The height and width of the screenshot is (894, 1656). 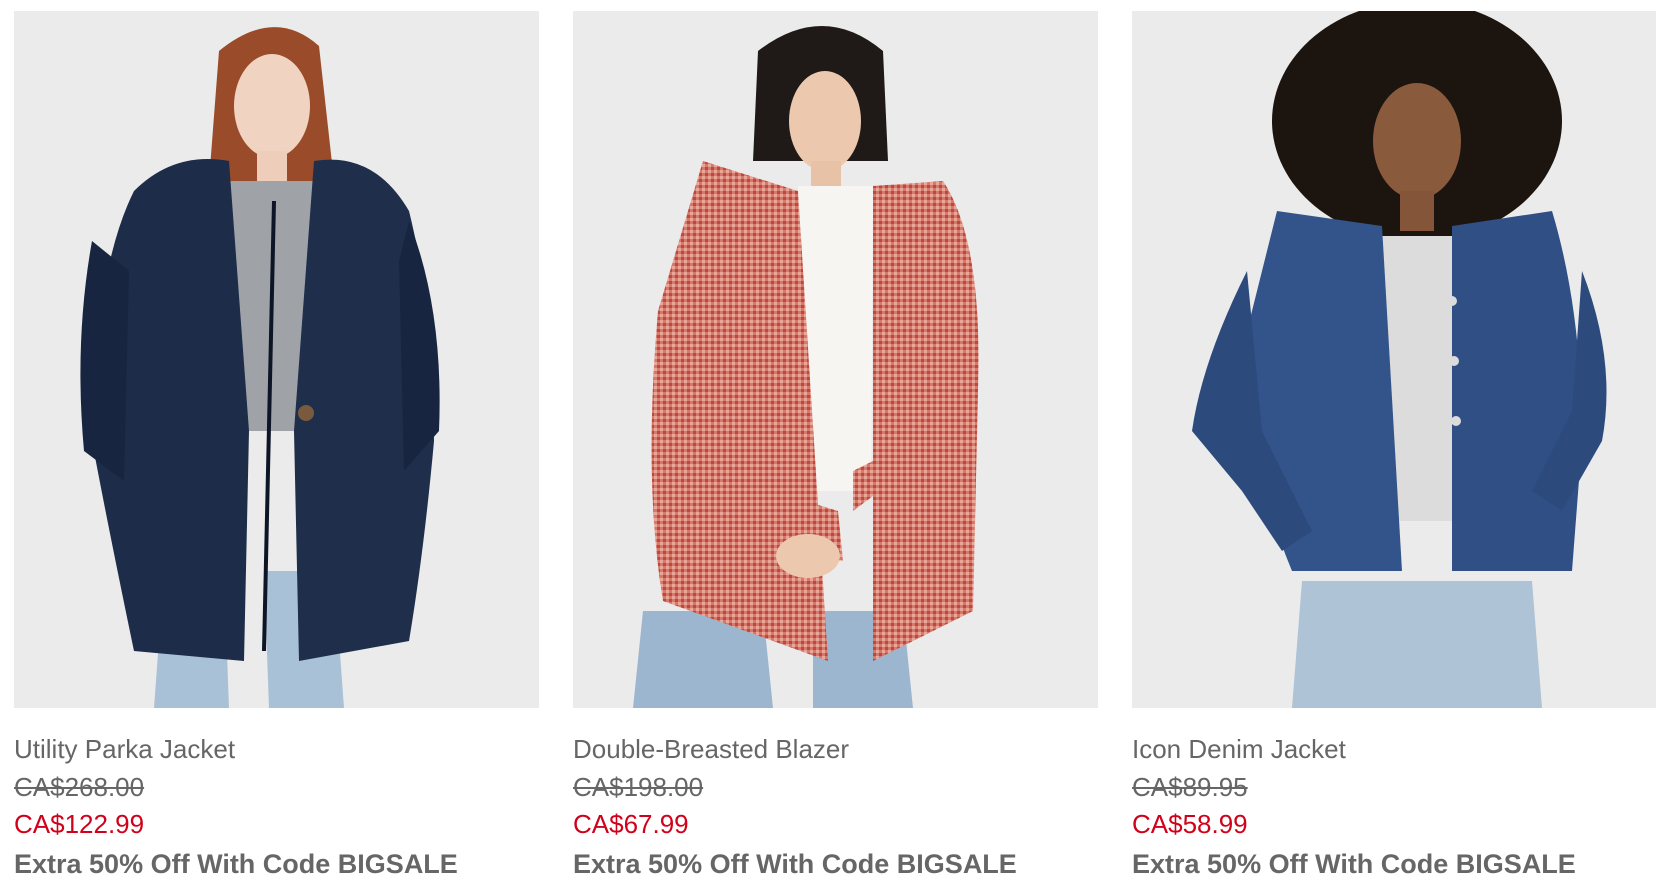 What do you see at coordinates (276, 749) in the screenshot?
I see `product-name: Utility Parka Jacket` at bounding box center [276, 749].